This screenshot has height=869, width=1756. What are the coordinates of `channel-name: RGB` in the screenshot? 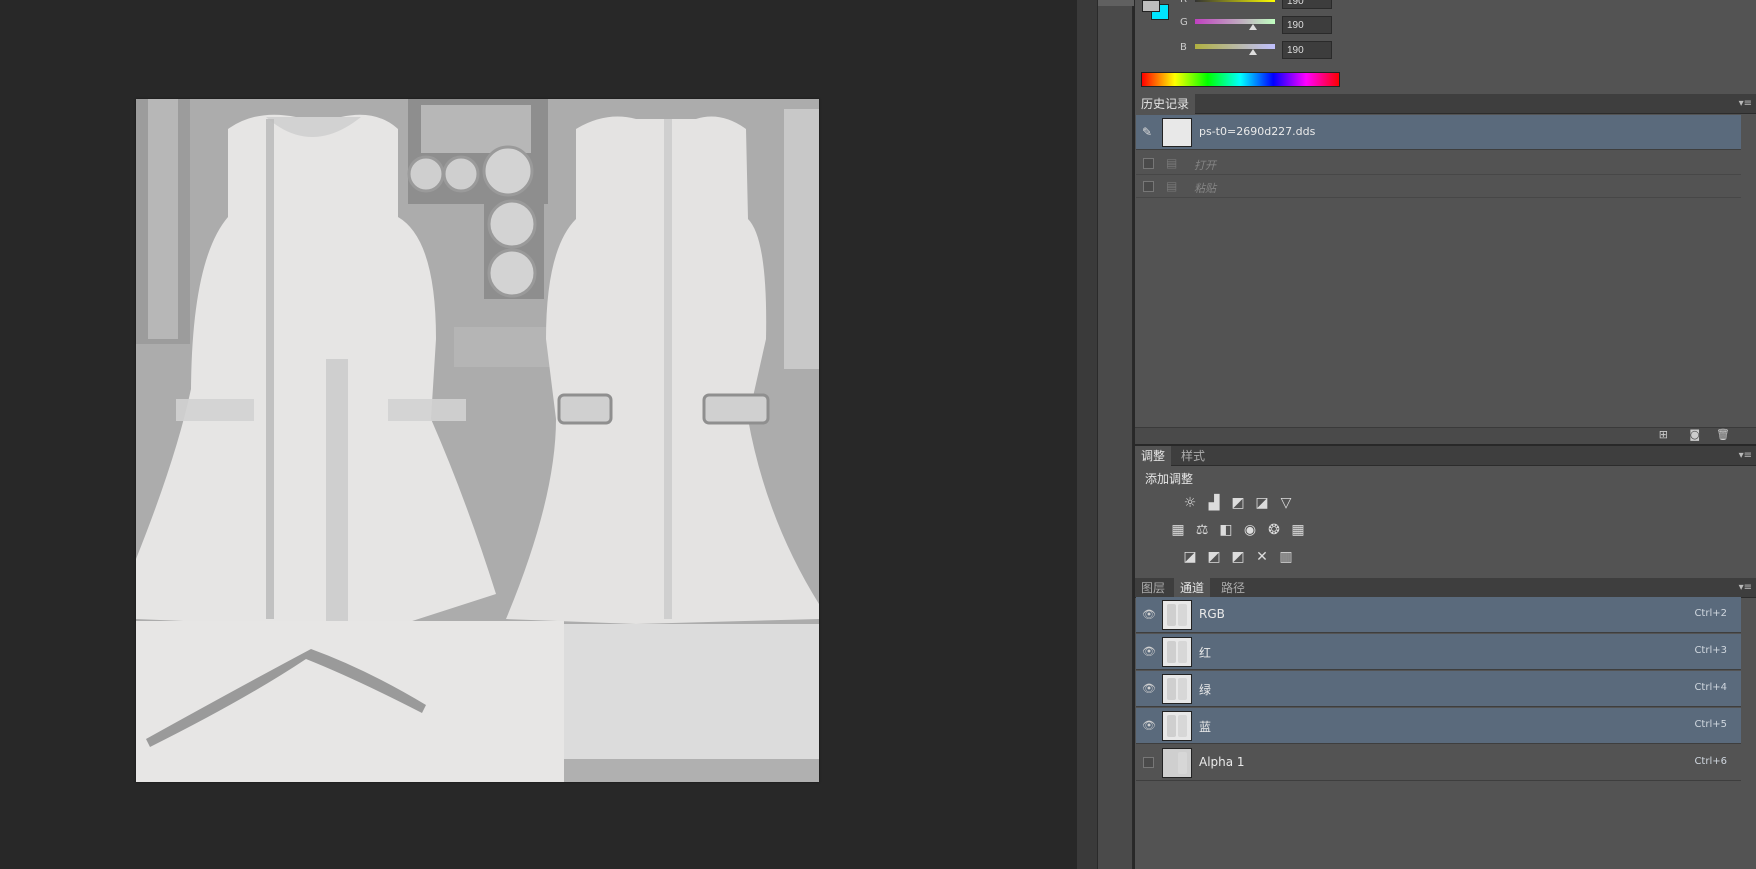 It's located at (1212, 614).